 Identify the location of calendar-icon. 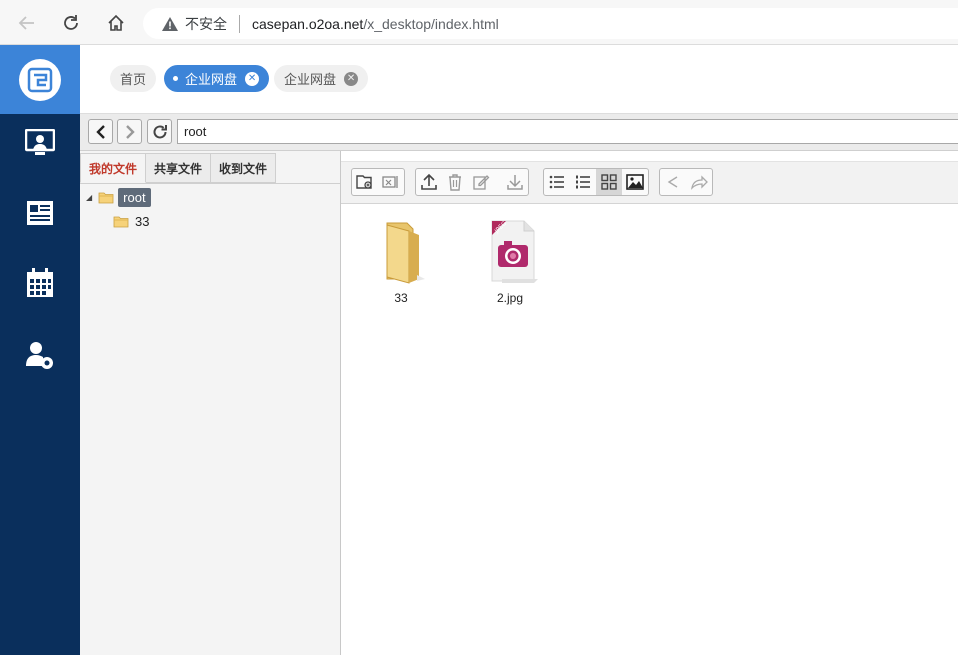
(40, 283).